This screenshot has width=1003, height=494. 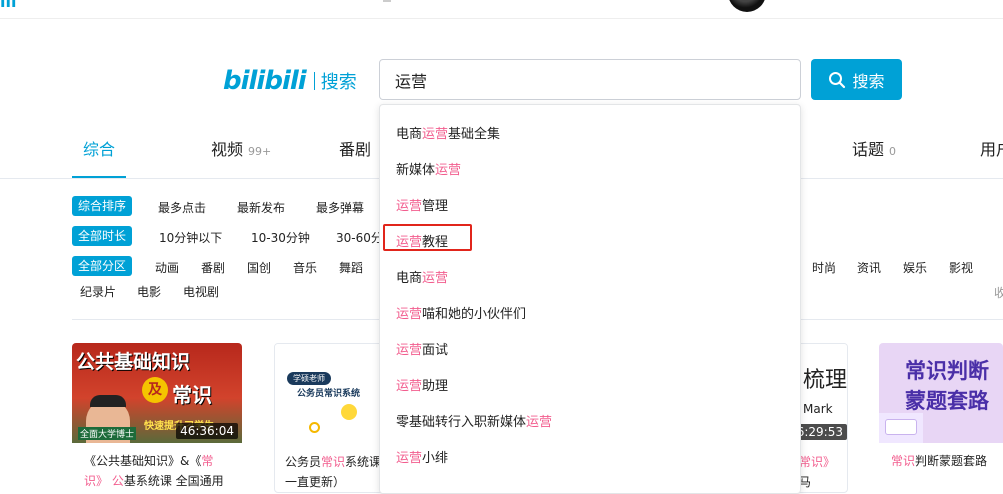 I want to click on filter-zone-item: 电视剧, so click(x=201, y=291).